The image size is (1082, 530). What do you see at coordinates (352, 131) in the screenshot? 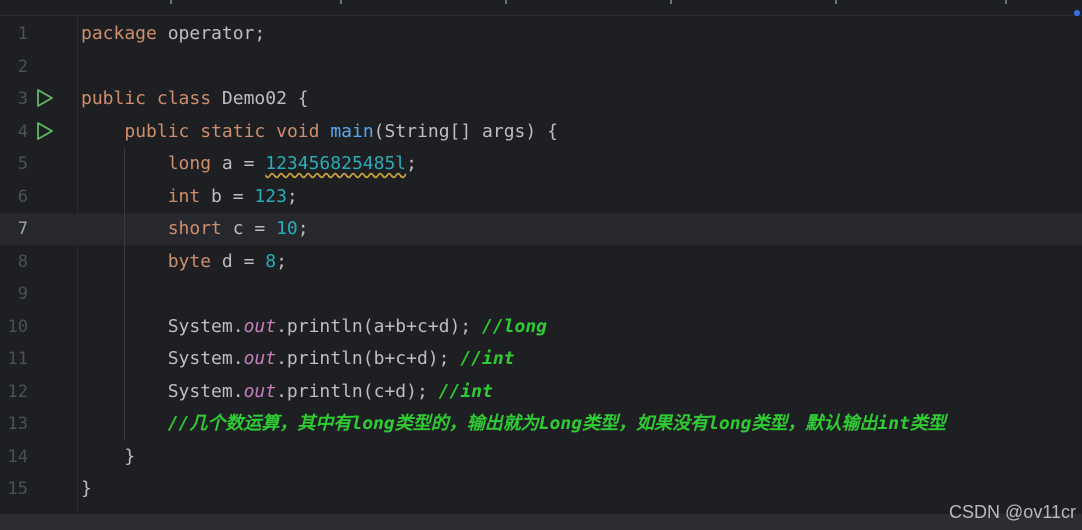
I see `code-token: main` at bounding box center [352, 131].